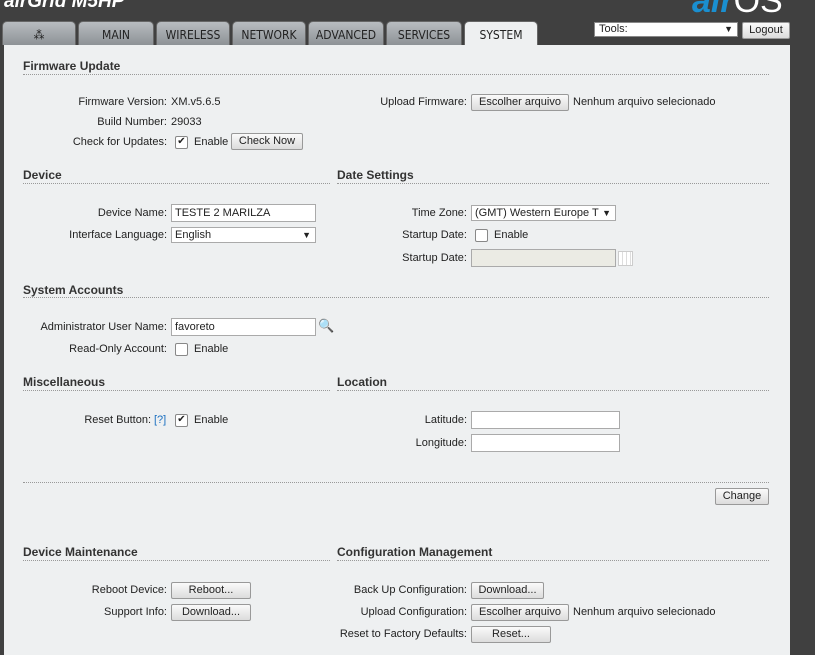 Image resolution: width=815 pixels, height=655 pixels. What do you see at coordinates (413, 612) in the screenshot?
I see `upload-config-label: Upload Configuration:` at bounding box center [413, 612].